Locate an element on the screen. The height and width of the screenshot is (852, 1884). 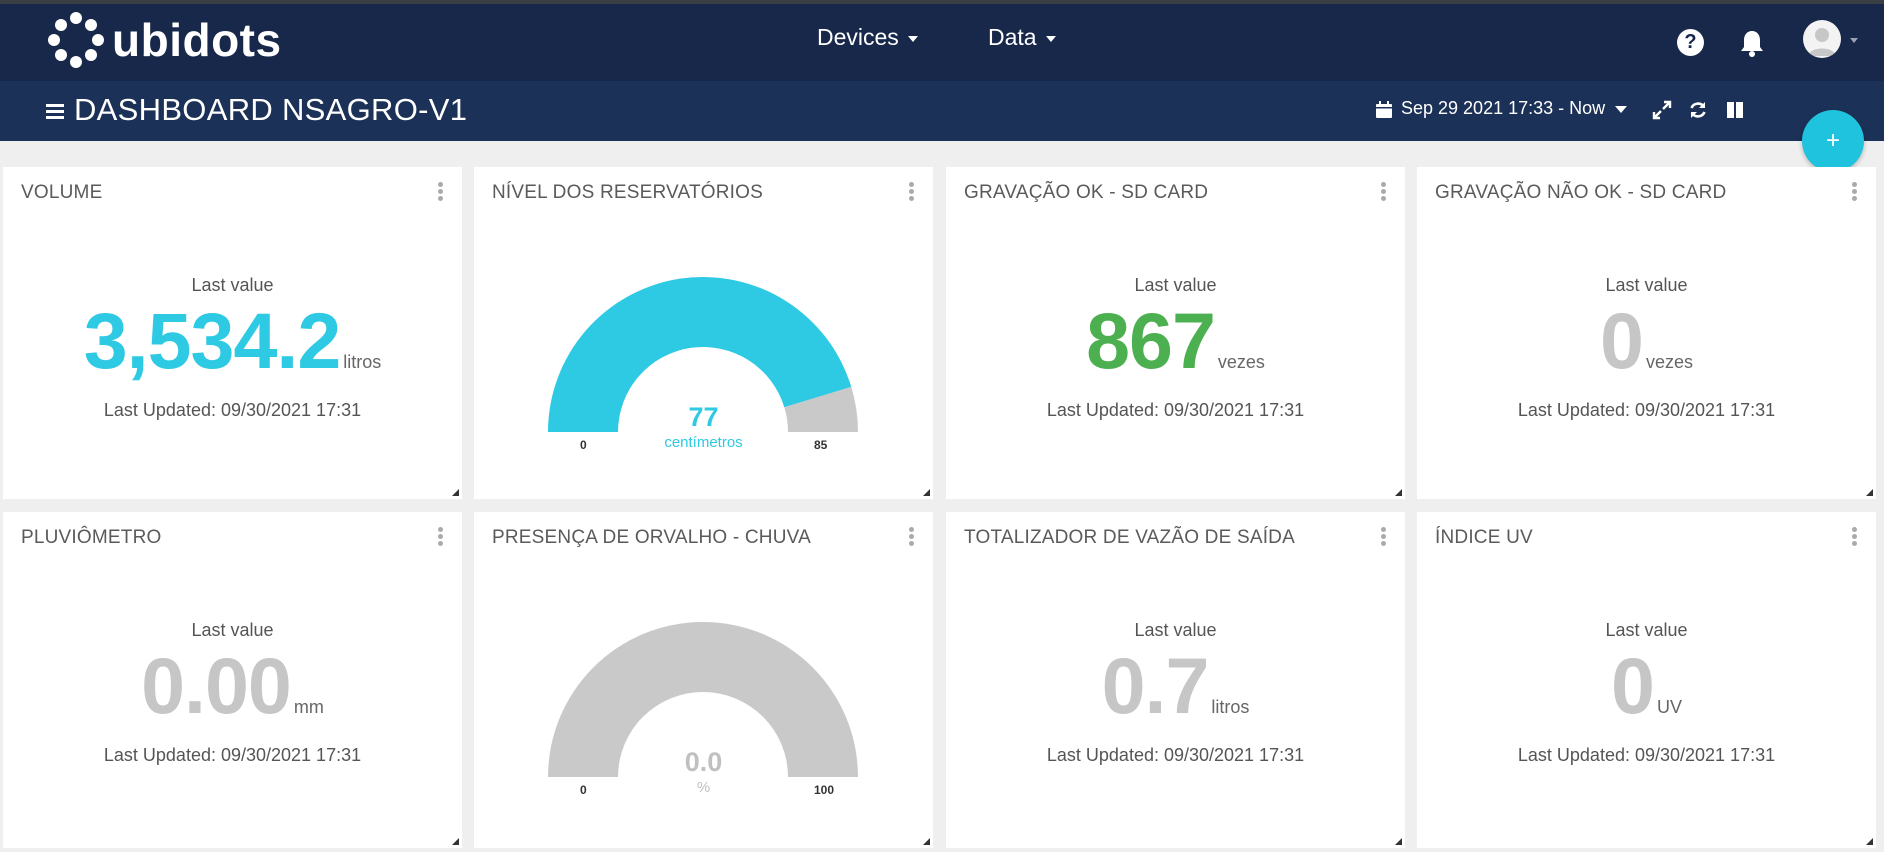
widget-title: GRAVAÇÃO OK - SD CARD is located at coordinates (1086, 192).